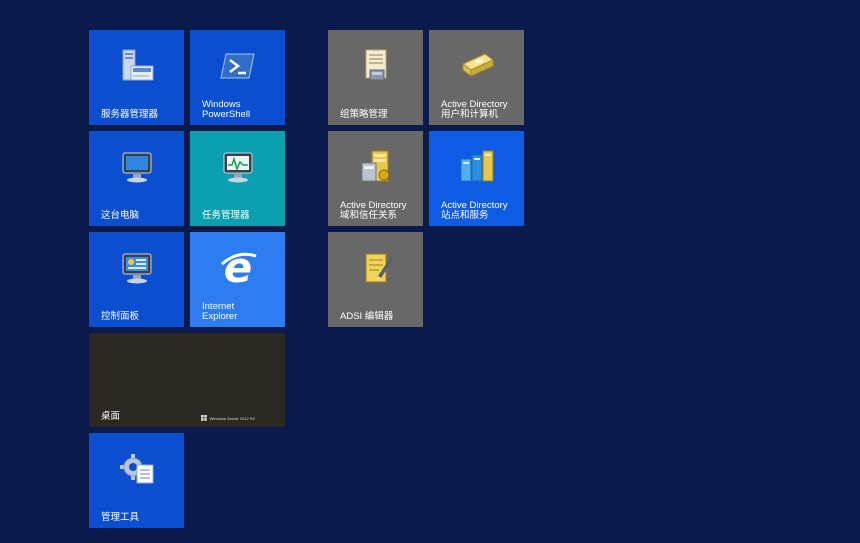 This screenshot has width=860, height=543. What do you see at coordinates (226, 215) in the screenshot?
I see `tile-label: 任务管理器` at bounding box center [226, 215].